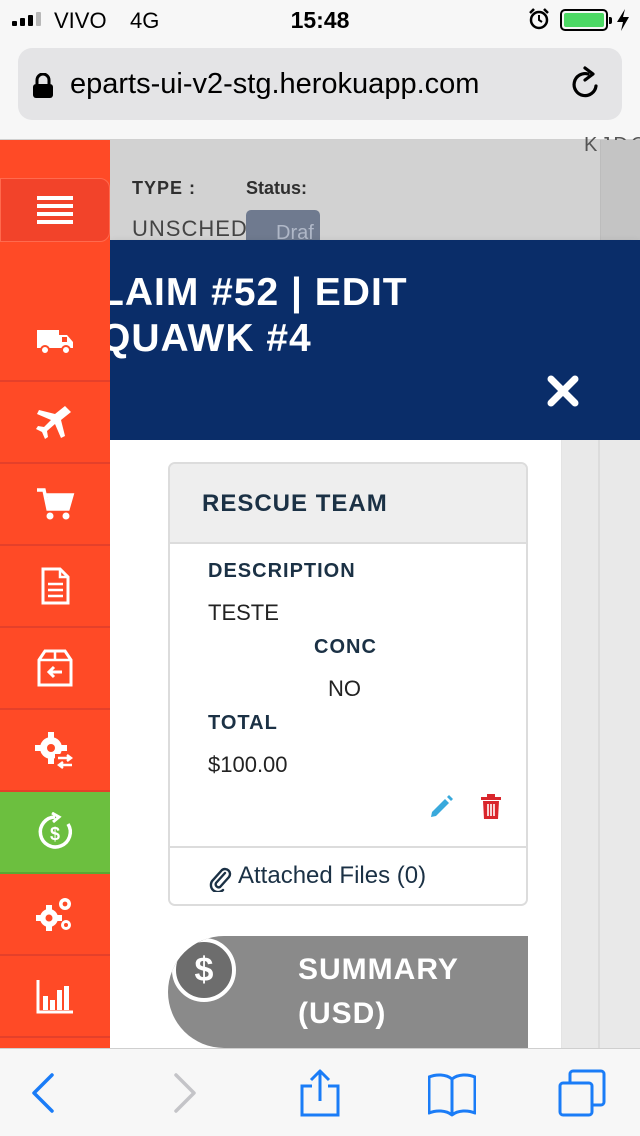  What do you see at coordinates (44, 1093) in the screenshot?
I see `back-icon` at bounding box center [44, 1093].